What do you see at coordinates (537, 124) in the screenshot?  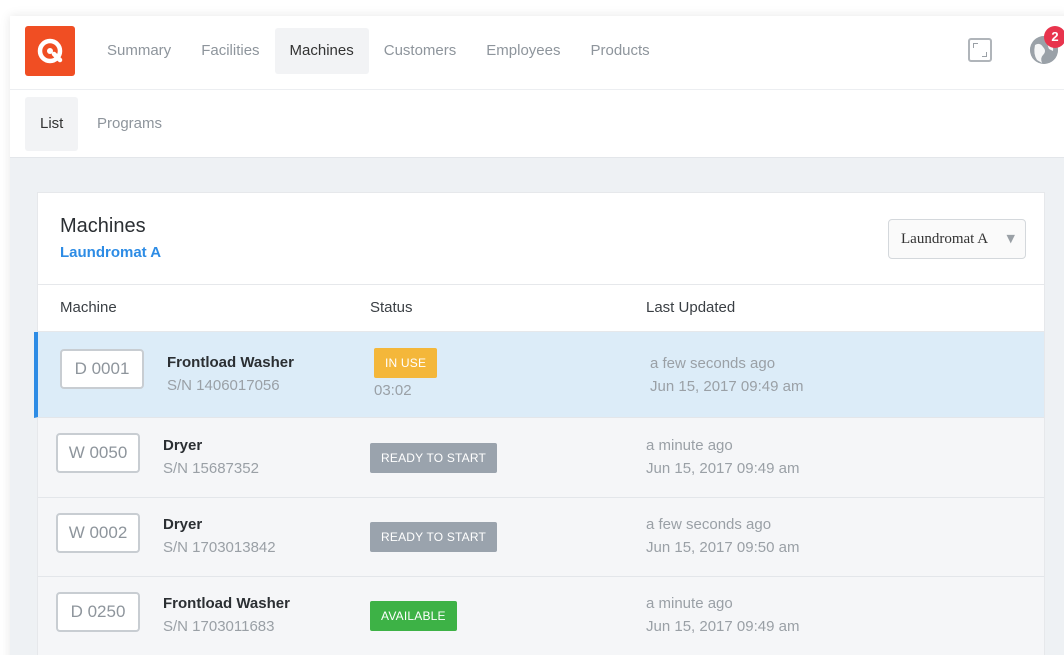 I see `sub-navbar: List Programs` at bounding box center [537, 124].